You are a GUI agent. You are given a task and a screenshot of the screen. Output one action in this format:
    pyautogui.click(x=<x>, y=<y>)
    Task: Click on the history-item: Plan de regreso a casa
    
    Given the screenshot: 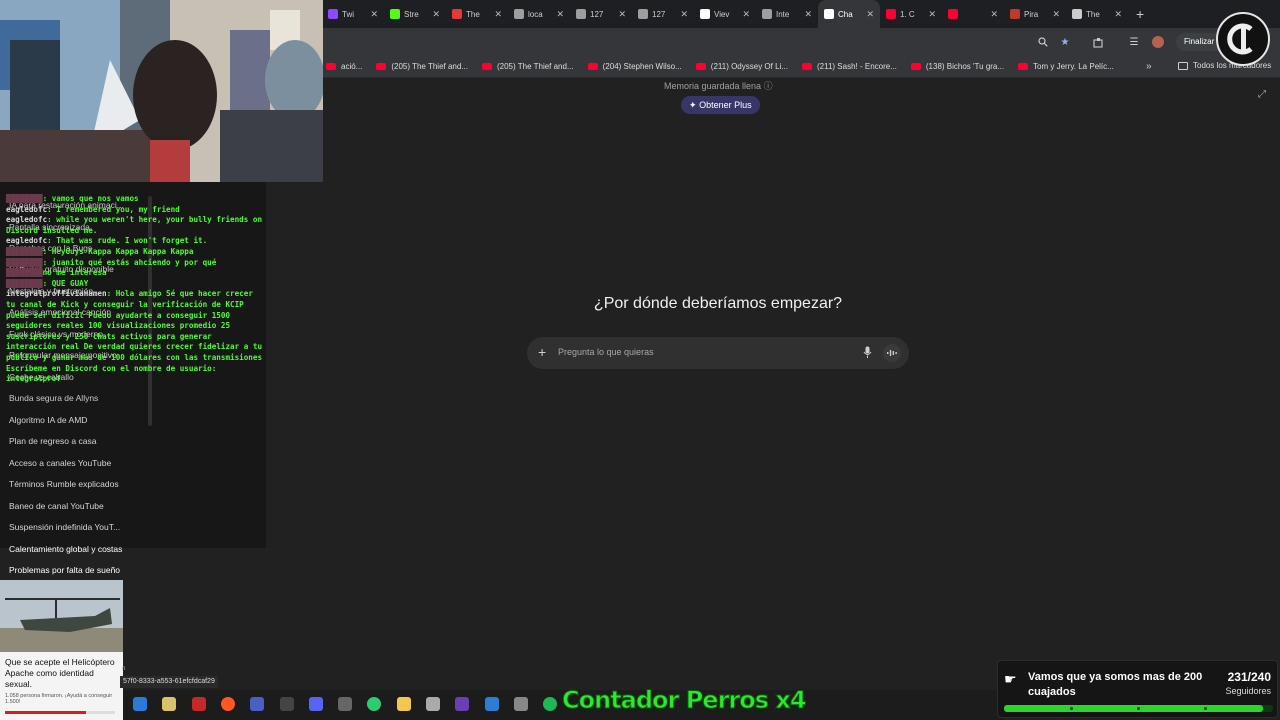 What is the action you would take?
    pyautogui.click(x=52, y=441)
    